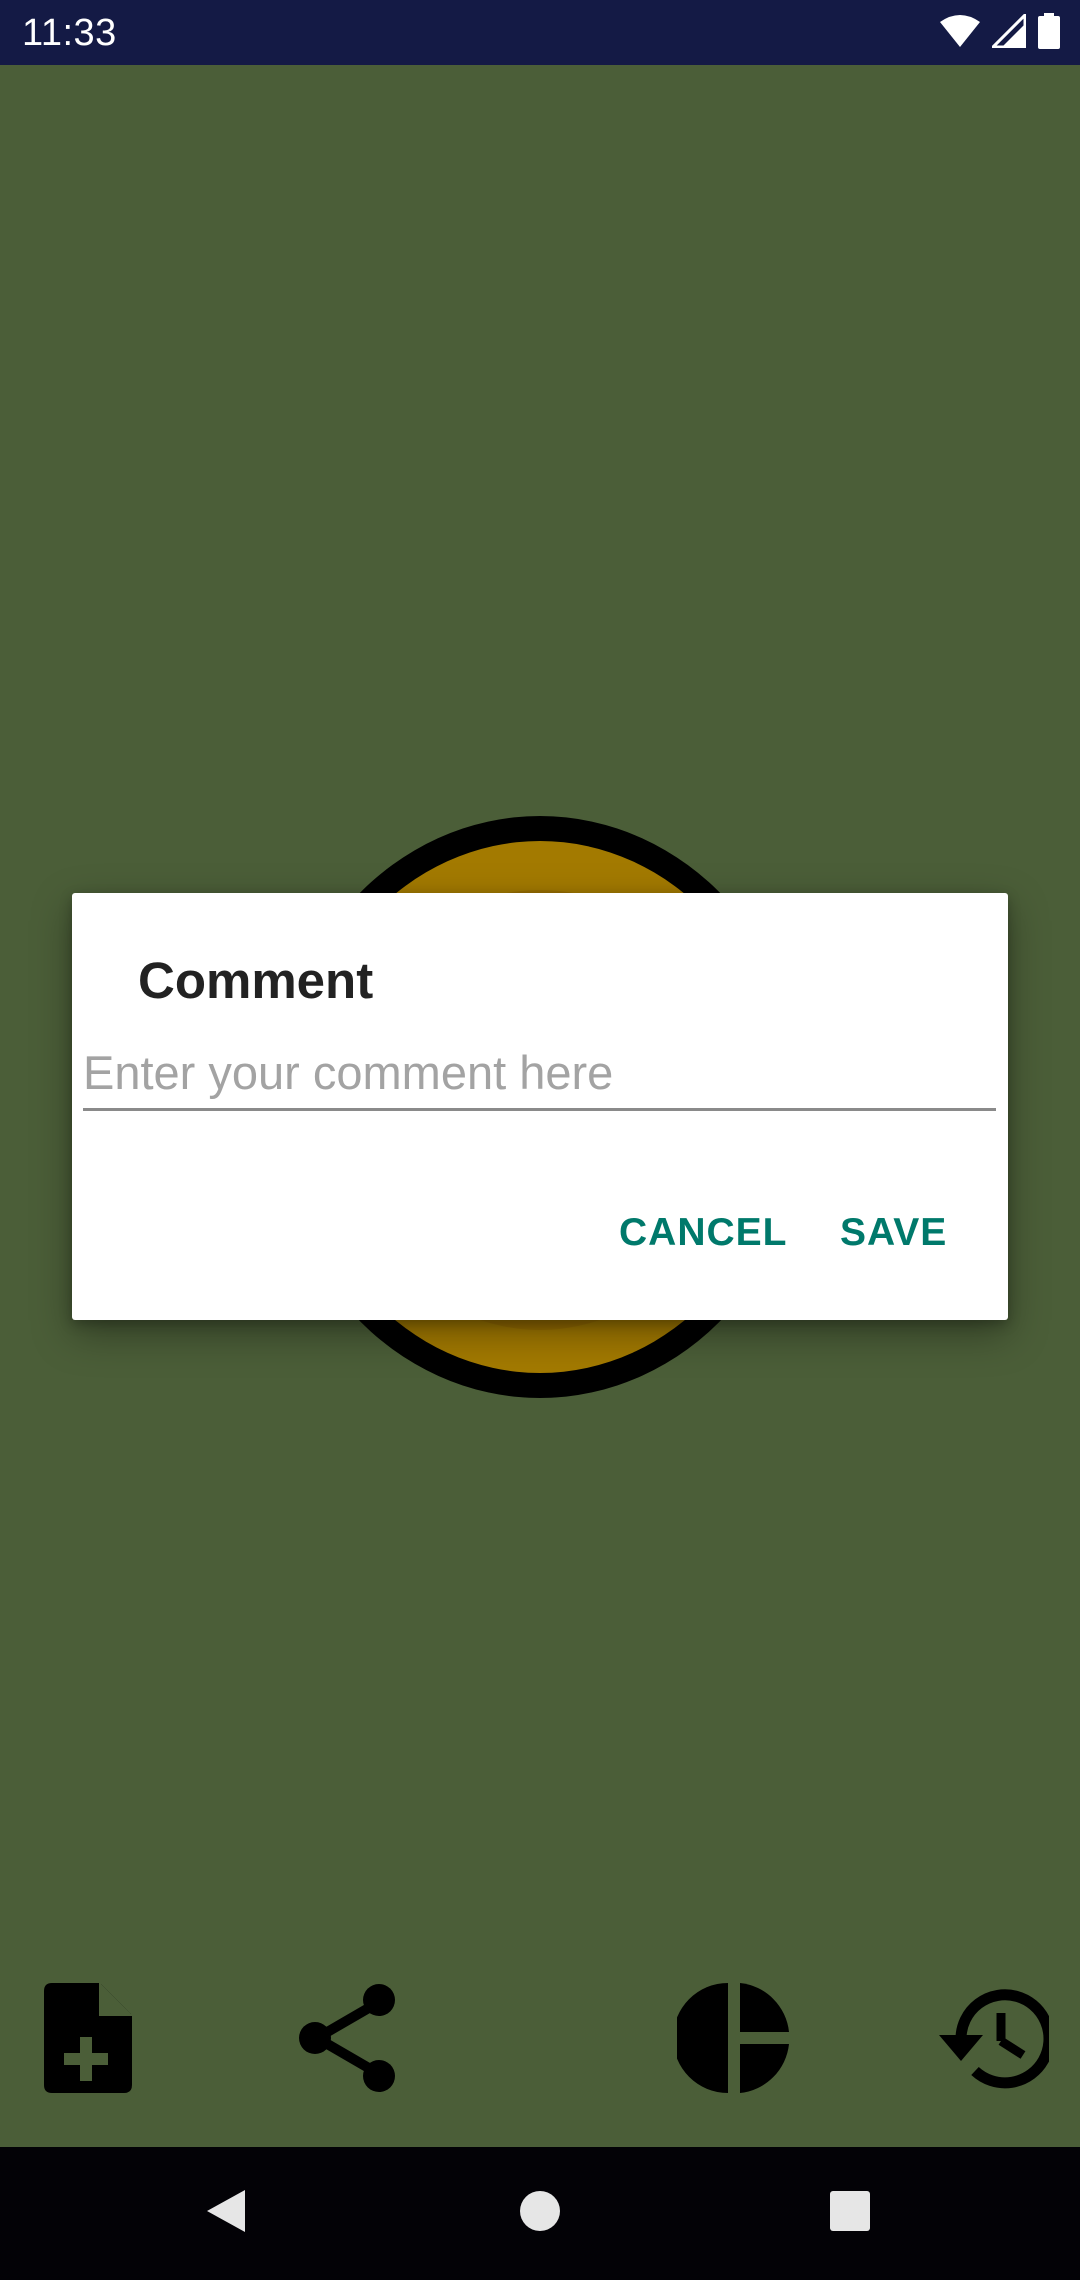  Describe the element at coordinates (1049, 33) in the screenshot. I see `battery-icon` at that location.